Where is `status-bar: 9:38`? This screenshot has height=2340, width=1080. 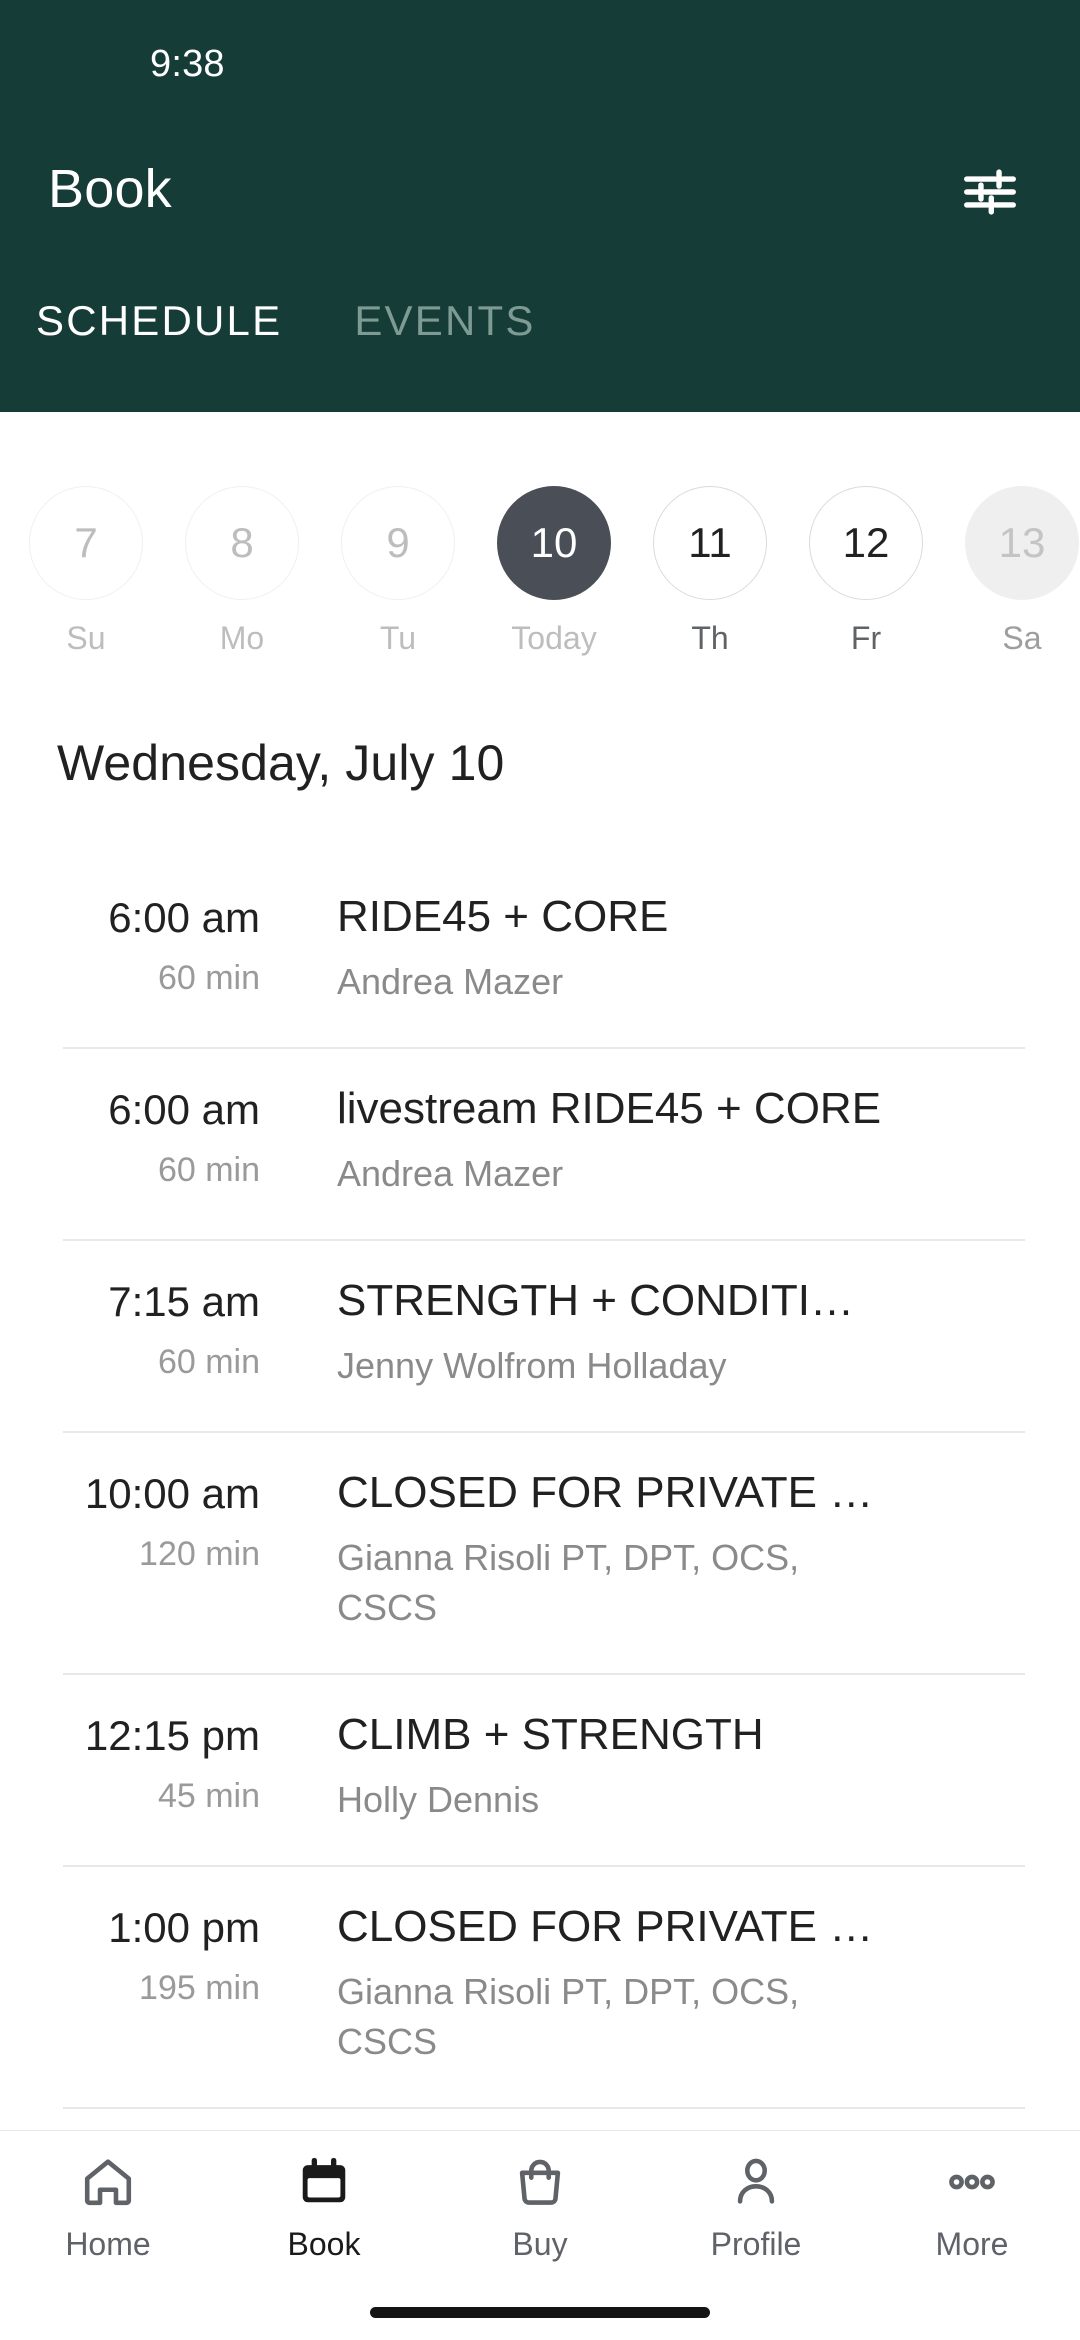 status-bar: 9:38 is located at coordinates (540, 54).